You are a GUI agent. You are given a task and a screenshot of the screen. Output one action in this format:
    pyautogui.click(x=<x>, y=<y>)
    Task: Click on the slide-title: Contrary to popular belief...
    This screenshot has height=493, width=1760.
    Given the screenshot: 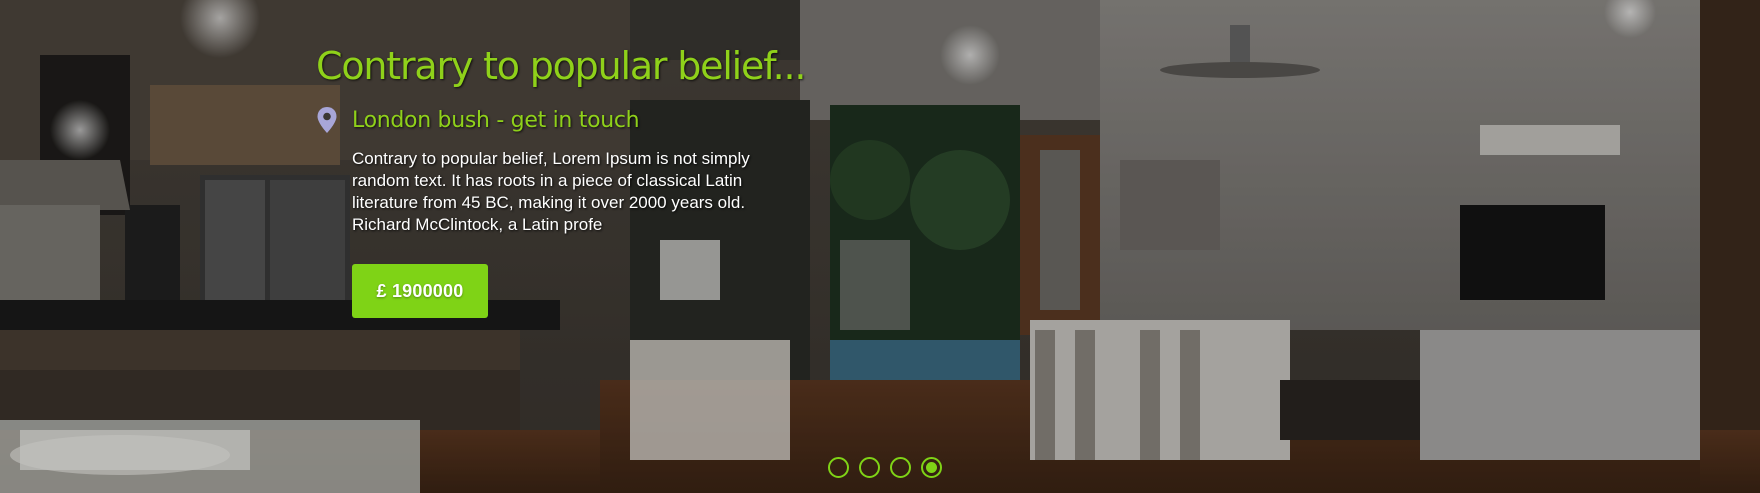 What is the action you would take?
    pyautogui.click(x=561, y=66)
    